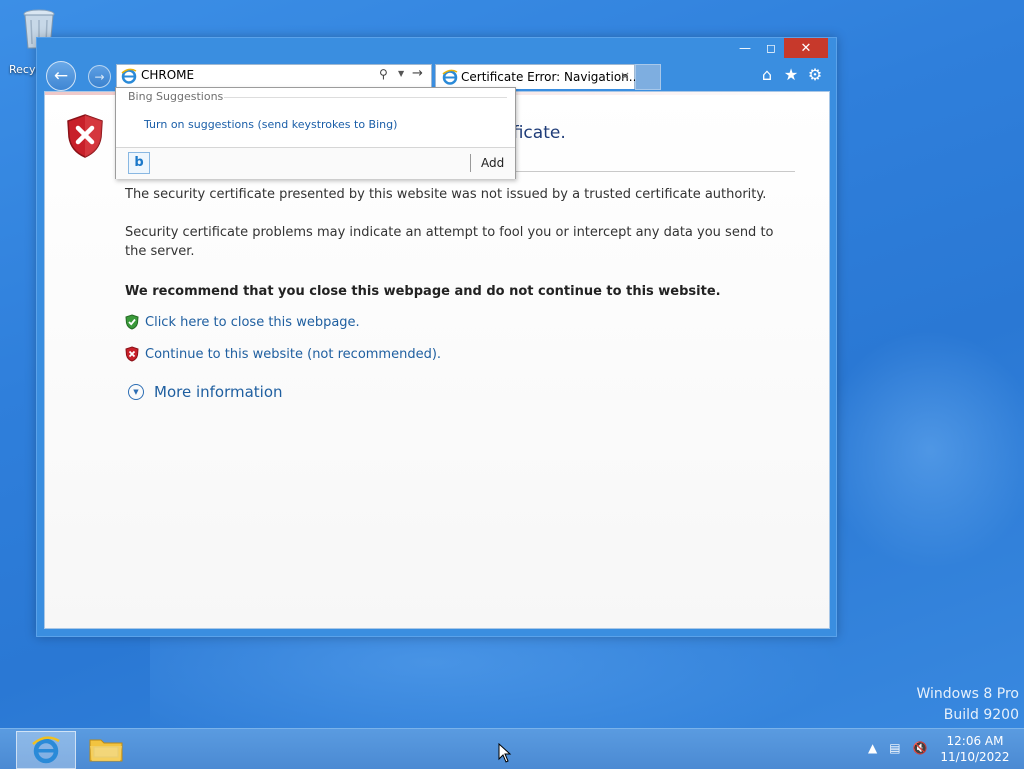  What do you see at coordinates (417, 73) in the screenshot?
I see `go-icon: →` at bounding box center [417, 73].